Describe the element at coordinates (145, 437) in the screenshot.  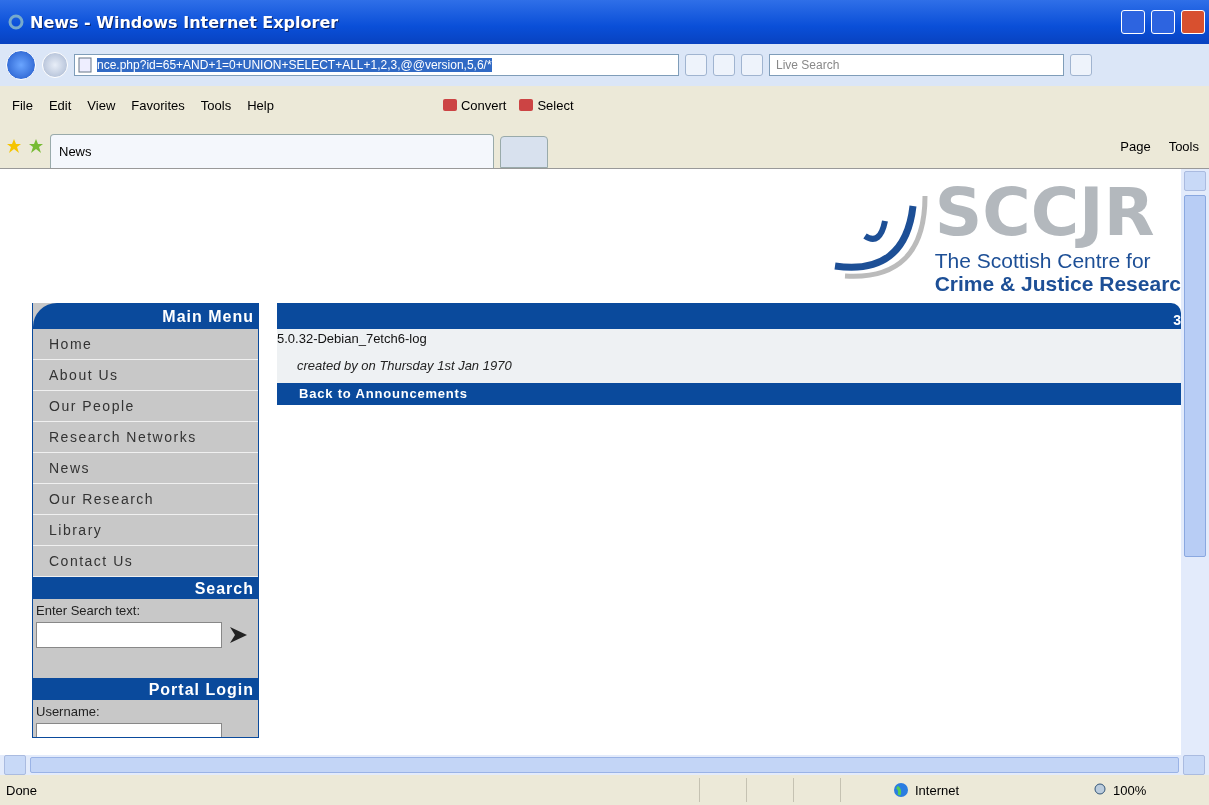
I see `menu-link: Research Networks` at that location.